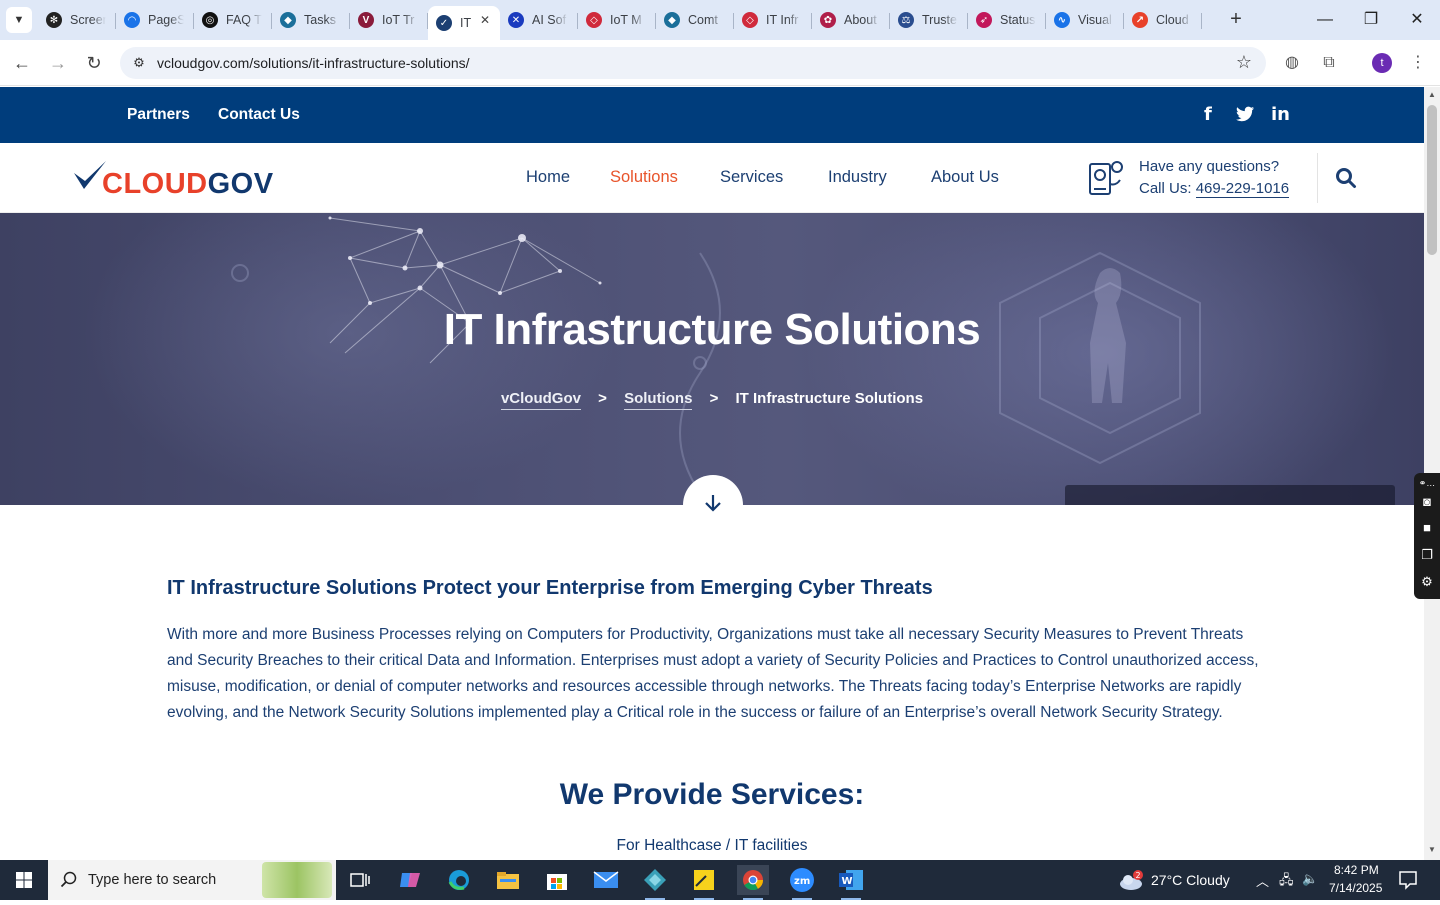 This screenshot has width=1440, height=905. What do you see at coordinates (695, 20) in the screenshot?
I see `browser-tab: ◆ Comt` at bounding box center [695, 20].